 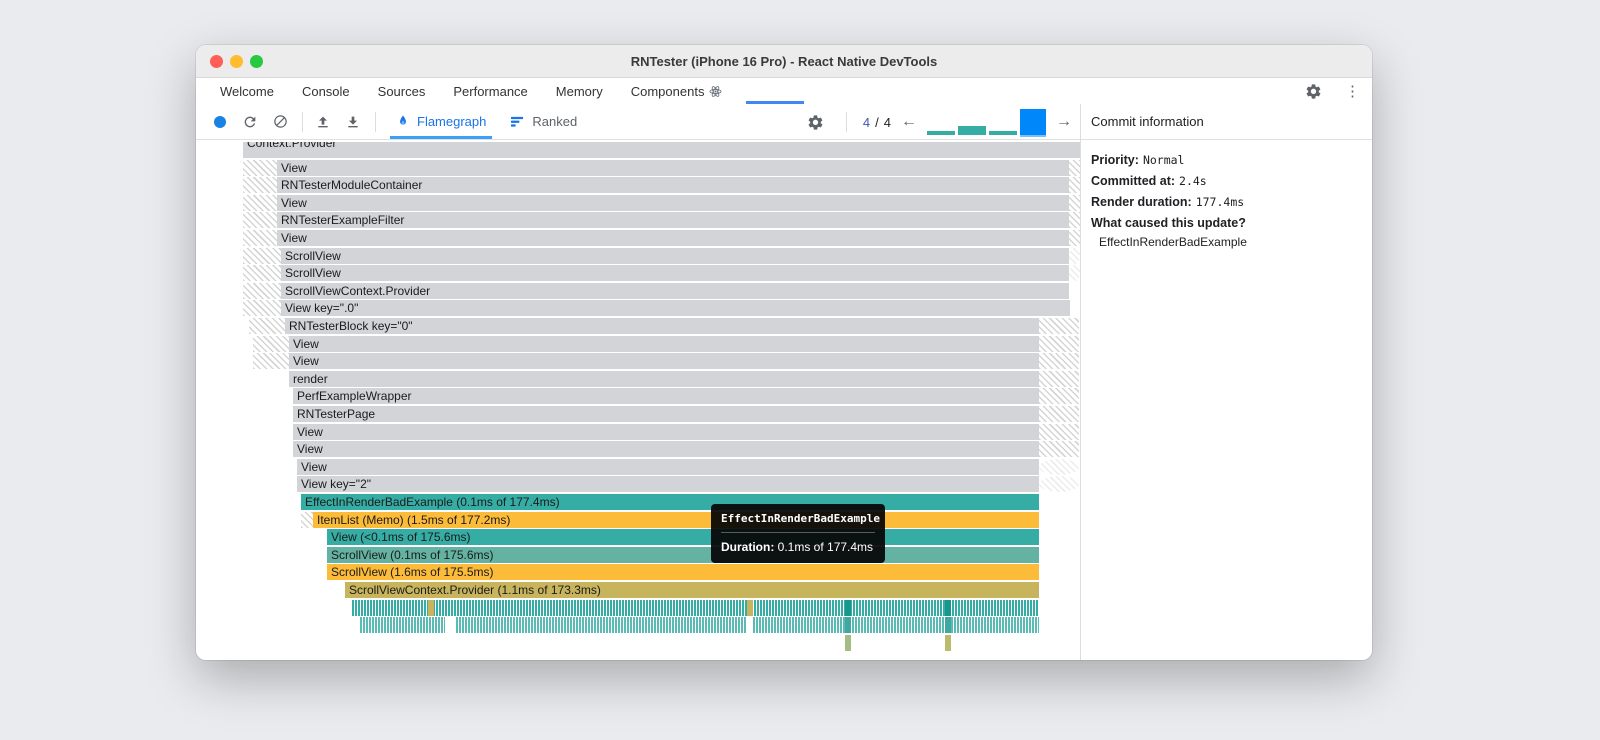 I want to click on flame-row: View key="2", so click(x=638, y=484).